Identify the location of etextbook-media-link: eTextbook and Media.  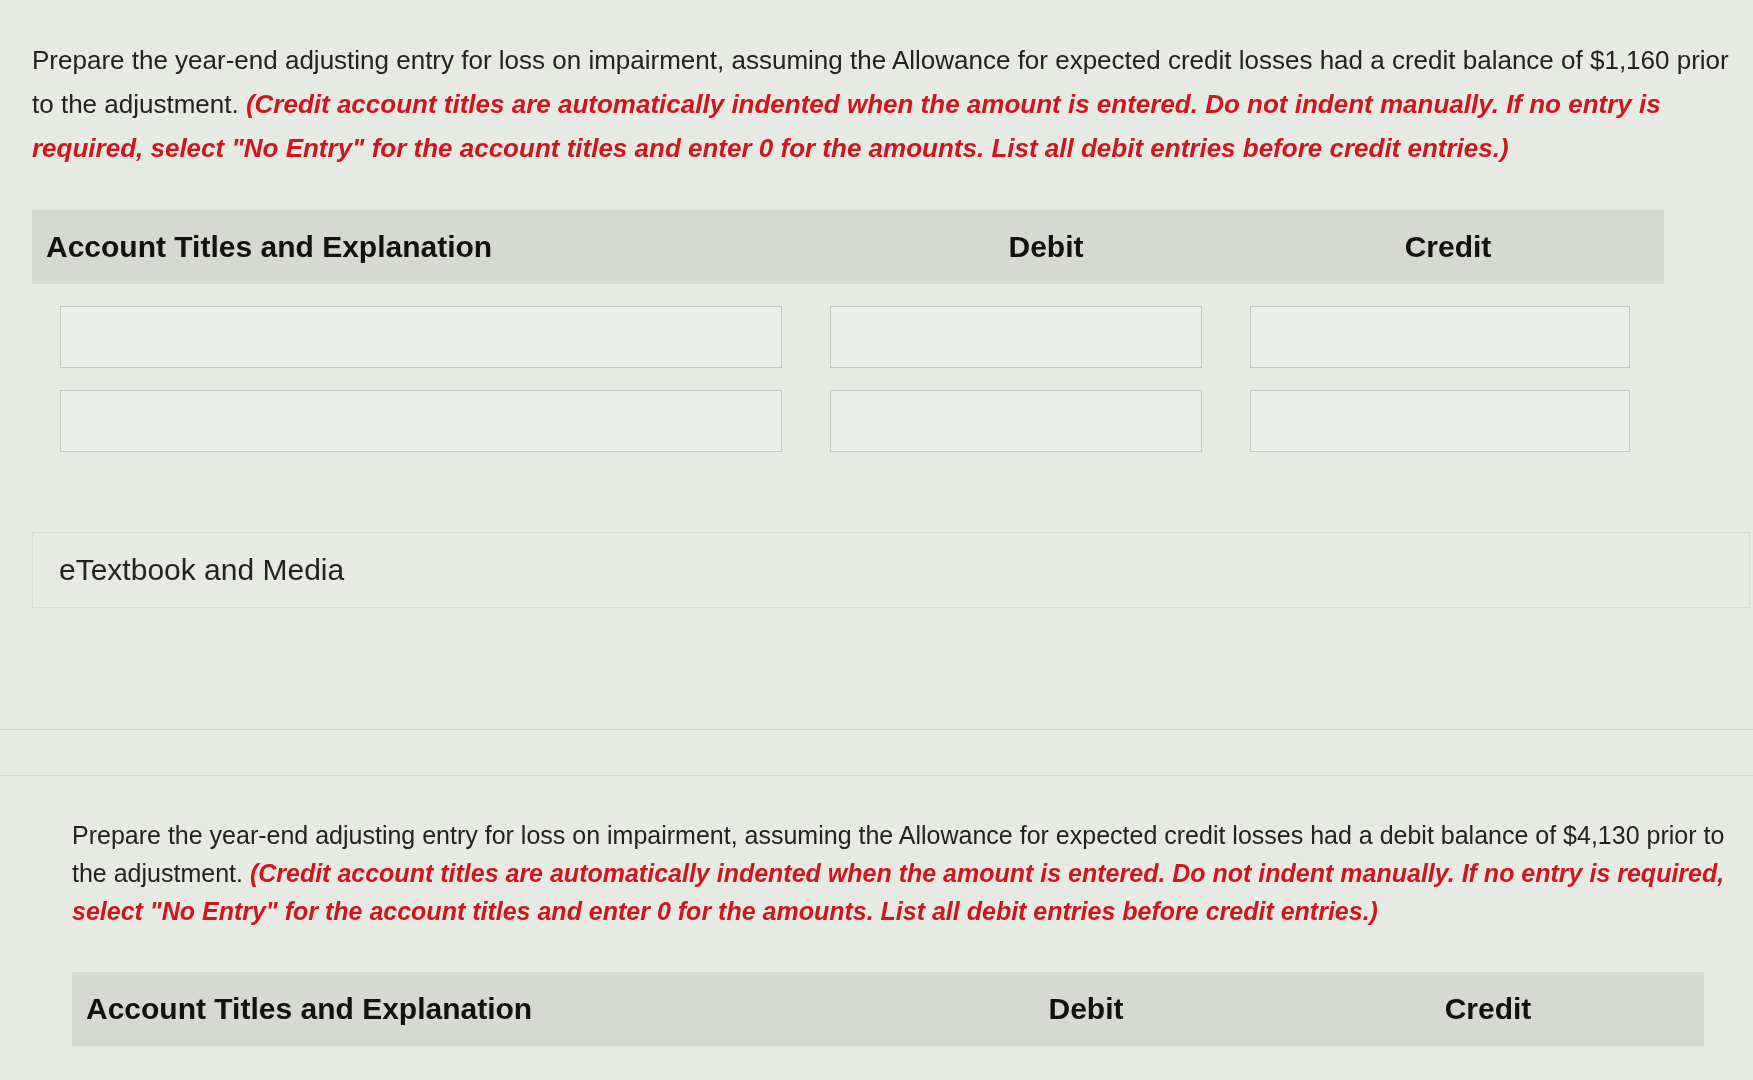
(202, 570).